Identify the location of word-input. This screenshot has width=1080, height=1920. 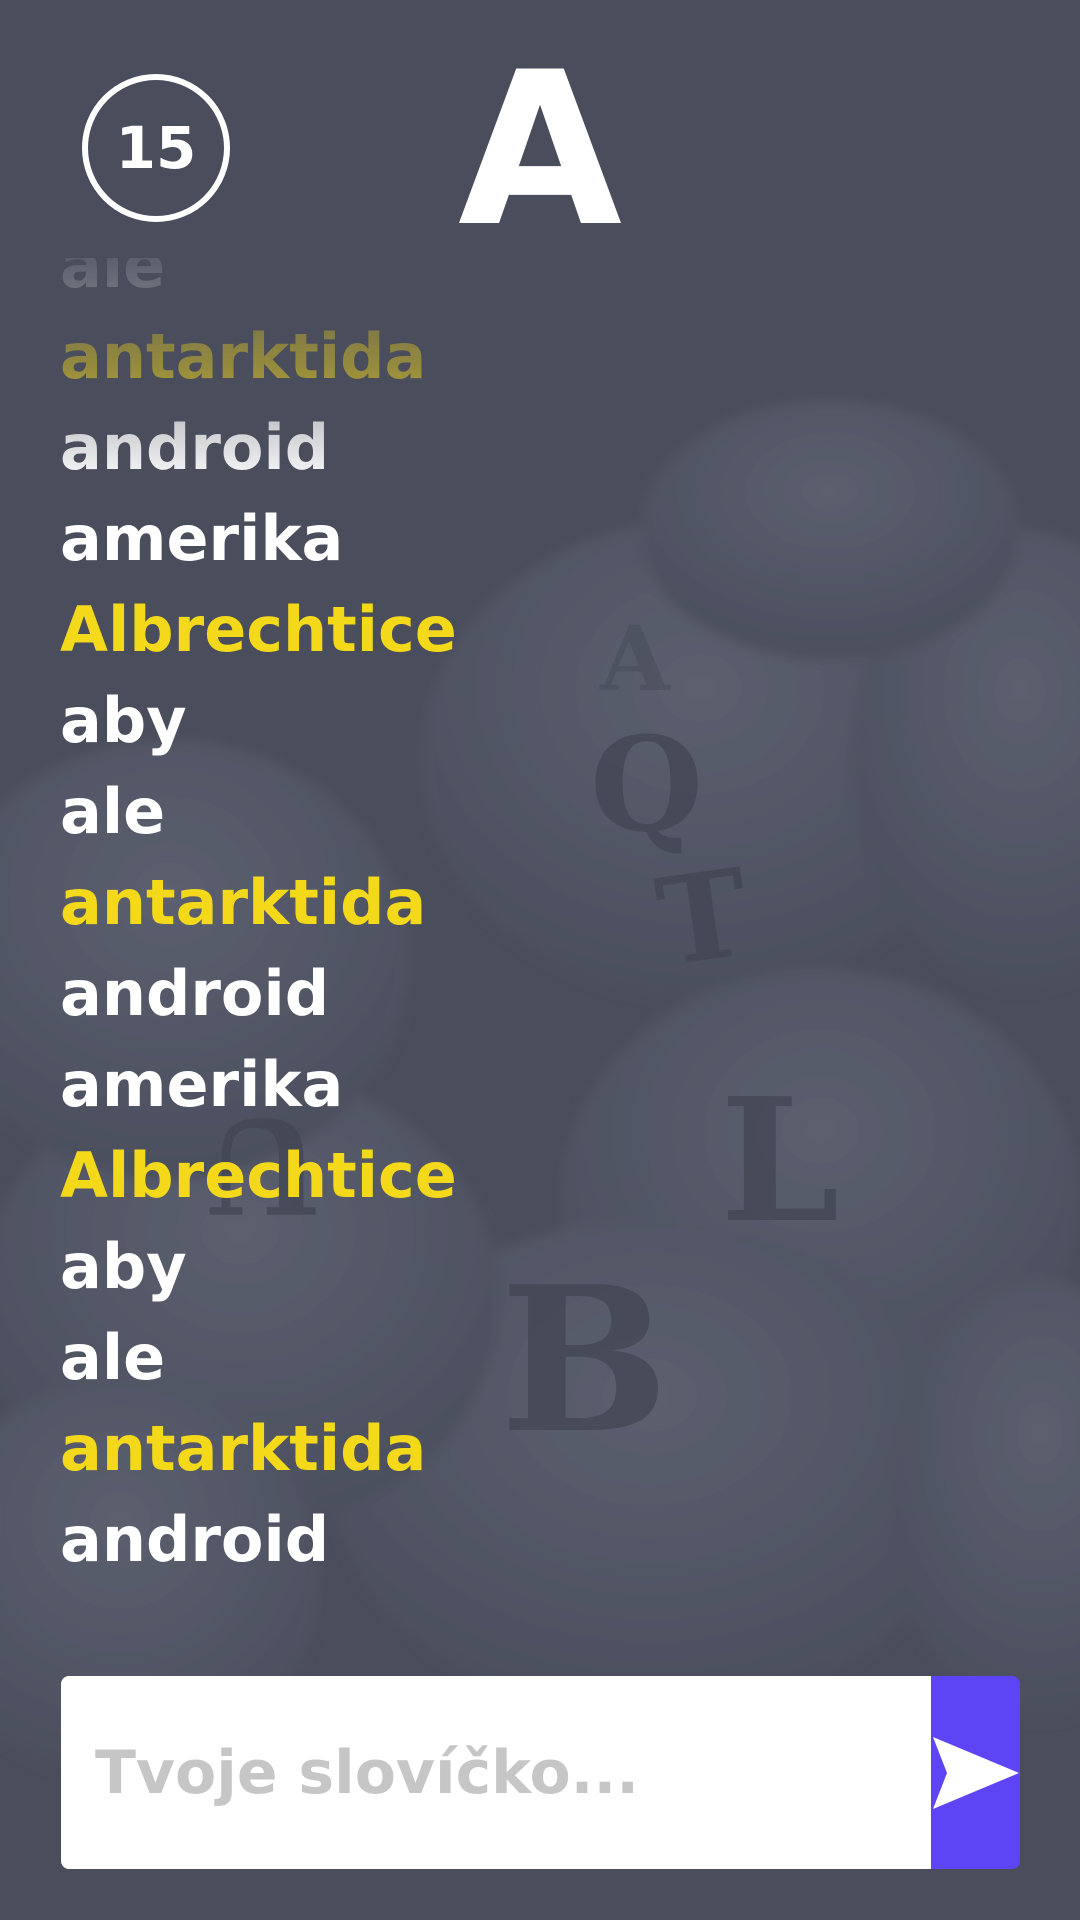
(496, 1772).